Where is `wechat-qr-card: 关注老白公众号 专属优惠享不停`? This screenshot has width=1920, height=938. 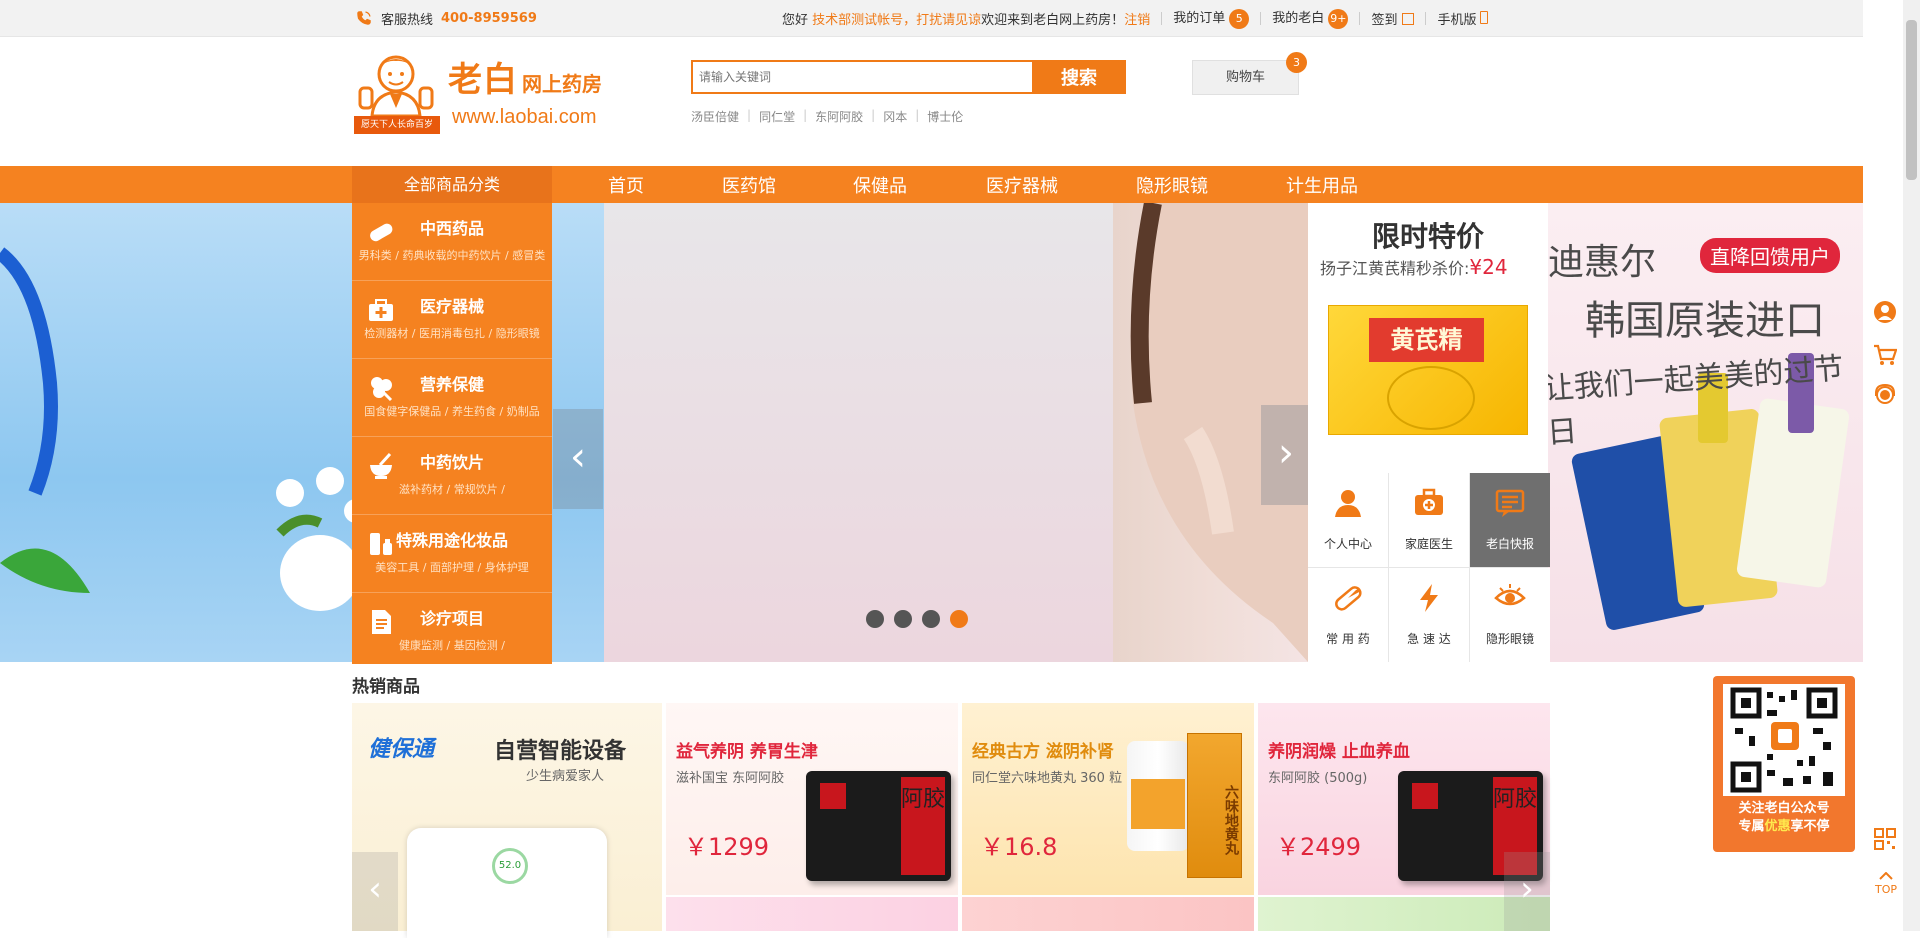 wechat-qr-card: 关注老白公众号 专属优惠享不停 is located at coordinates (1784, 764).